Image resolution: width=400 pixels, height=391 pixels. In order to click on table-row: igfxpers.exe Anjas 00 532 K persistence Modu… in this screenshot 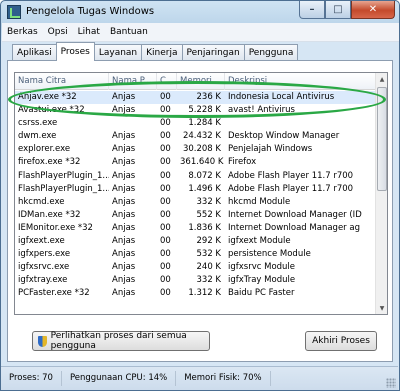, I will do `click(195, 254)`.